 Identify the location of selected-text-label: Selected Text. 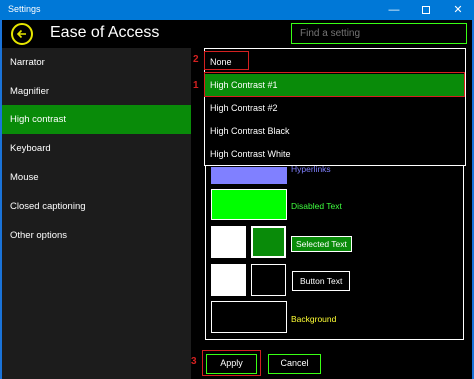
(321, 244).